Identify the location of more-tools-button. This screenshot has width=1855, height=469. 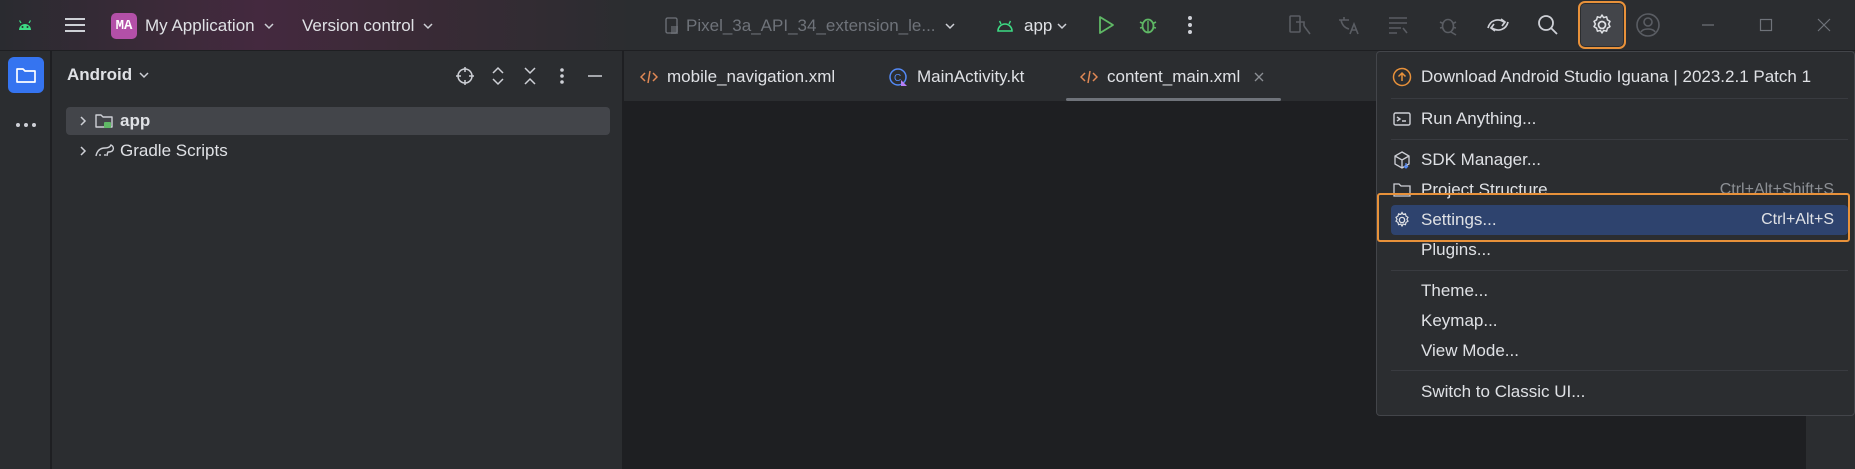
(26, 125).